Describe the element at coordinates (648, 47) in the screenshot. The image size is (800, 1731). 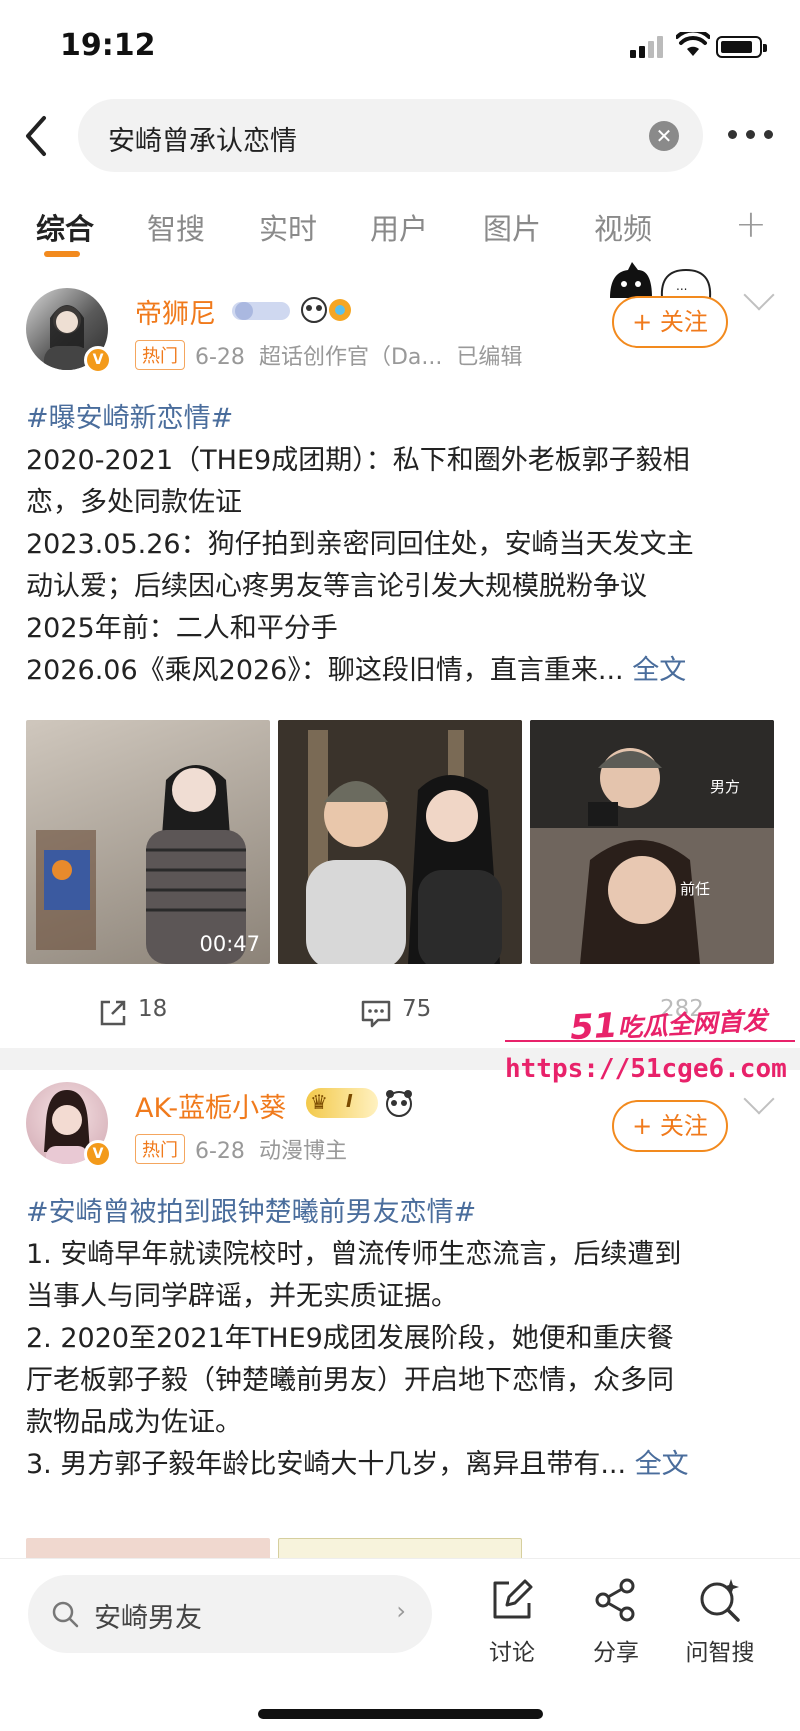
I see `cellular-signal-icon` at that location.